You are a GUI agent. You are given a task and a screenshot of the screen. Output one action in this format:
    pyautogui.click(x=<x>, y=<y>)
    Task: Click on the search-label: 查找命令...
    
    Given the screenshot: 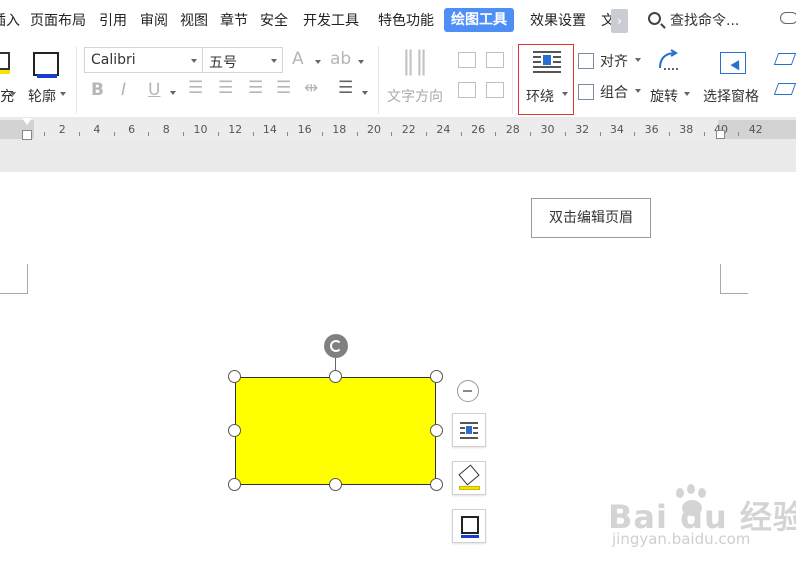 What is the action you would take?
    pyautogui.click(x=705, y=21)
    